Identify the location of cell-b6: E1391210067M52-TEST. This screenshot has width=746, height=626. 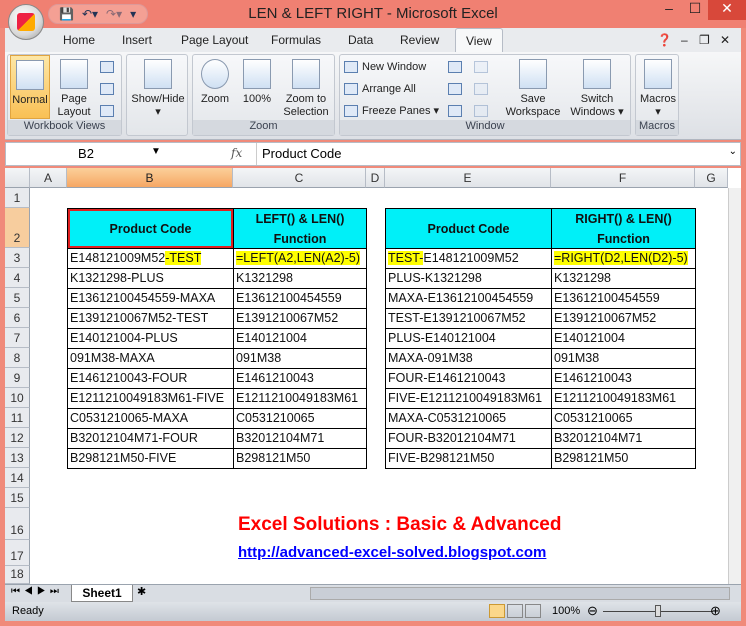
(150, 318).